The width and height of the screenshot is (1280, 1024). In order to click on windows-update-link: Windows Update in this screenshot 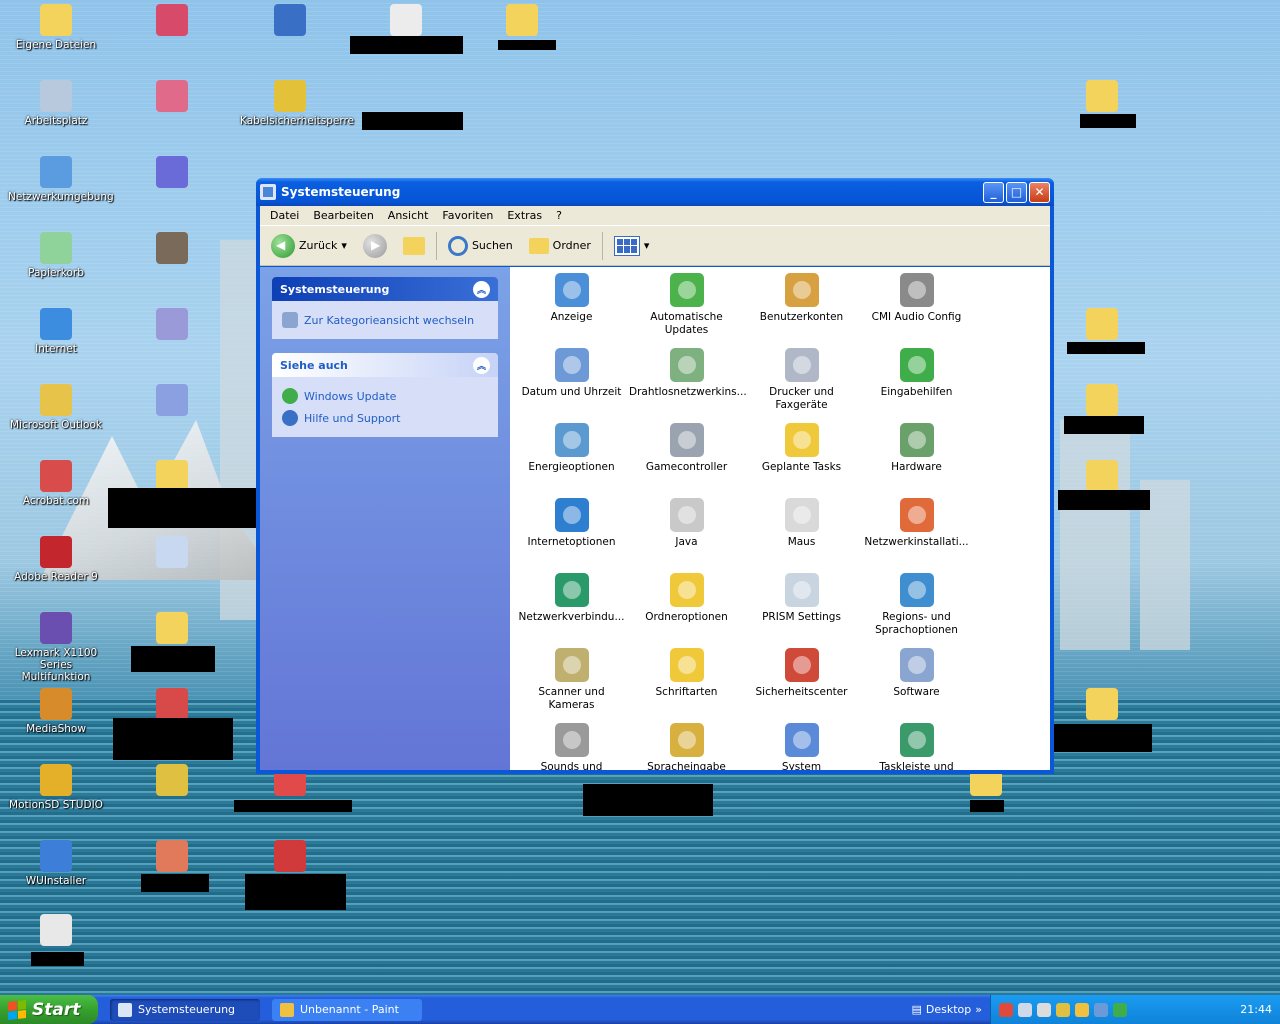, I will do `click(385, 396)`.